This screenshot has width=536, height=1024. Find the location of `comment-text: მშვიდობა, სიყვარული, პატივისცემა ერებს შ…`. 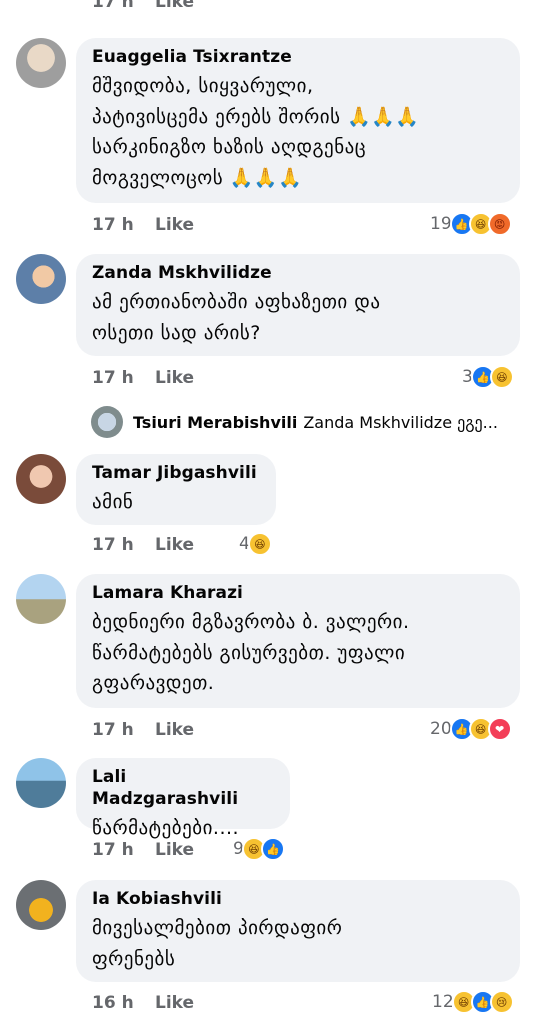

comment-text: მშვიდობა, სიყვარული, პატივისცემა ერებს შ… is located at coordinates (298, 132).